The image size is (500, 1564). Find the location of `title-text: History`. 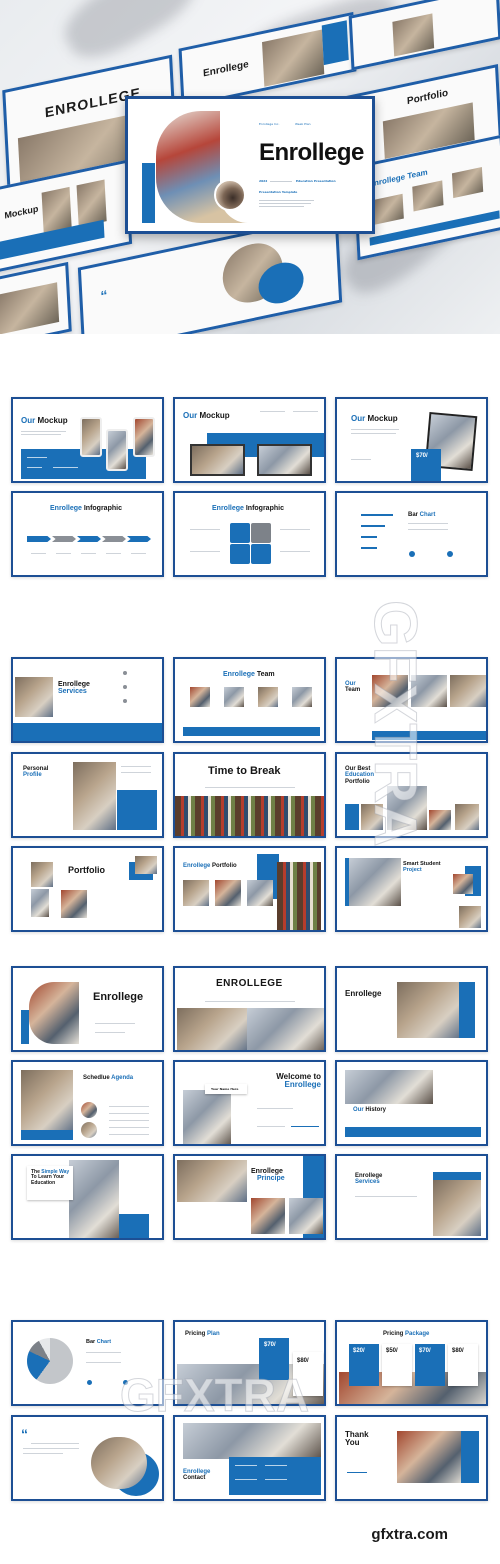

title-text: History is located at coordinates (375, 1110).